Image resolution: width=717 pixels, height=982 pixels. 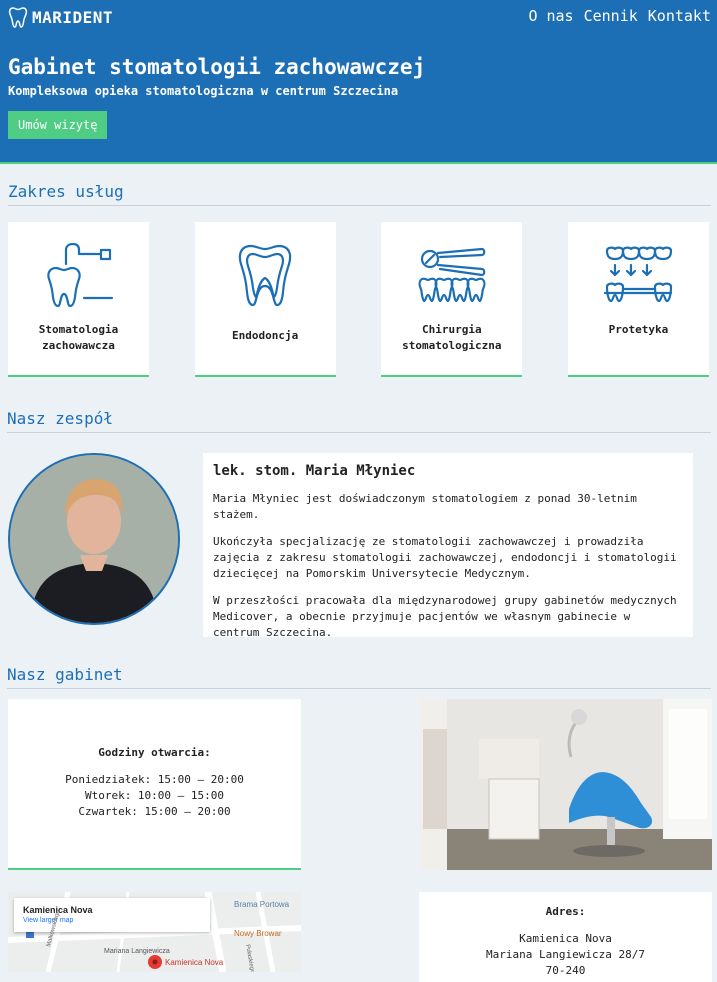 I want to click on service-card-conservative: Stomatologia zachowawcza, so click(x=78, y=299).